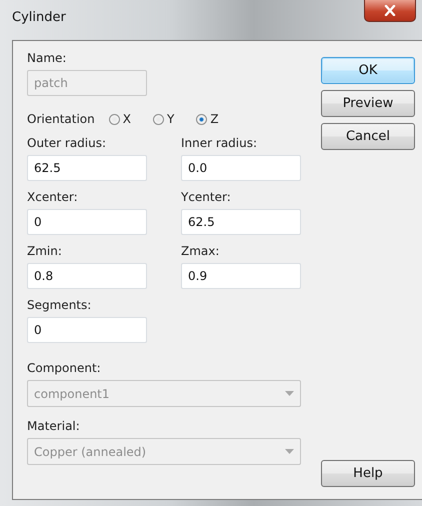 This screenshot has height=506, width=422. What do you see at coordinates (368, 473) in the screenshot?
I see `help-button: Help` at bounding box center [368, 473].